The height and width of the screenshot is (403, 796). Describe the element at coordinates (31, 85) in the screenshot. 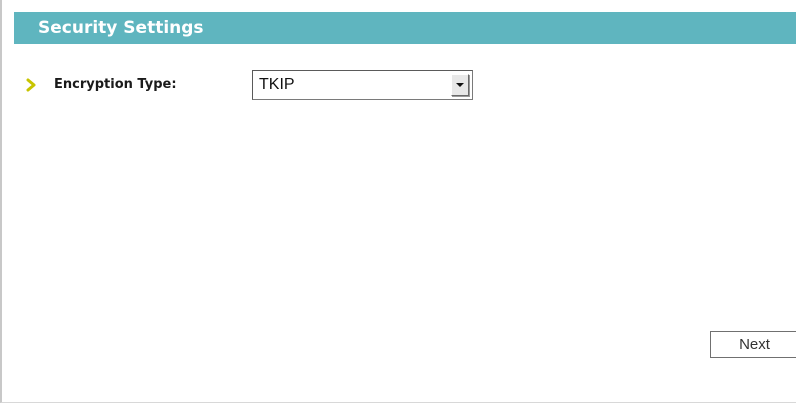

I see `chevron-right-icon` at that location.